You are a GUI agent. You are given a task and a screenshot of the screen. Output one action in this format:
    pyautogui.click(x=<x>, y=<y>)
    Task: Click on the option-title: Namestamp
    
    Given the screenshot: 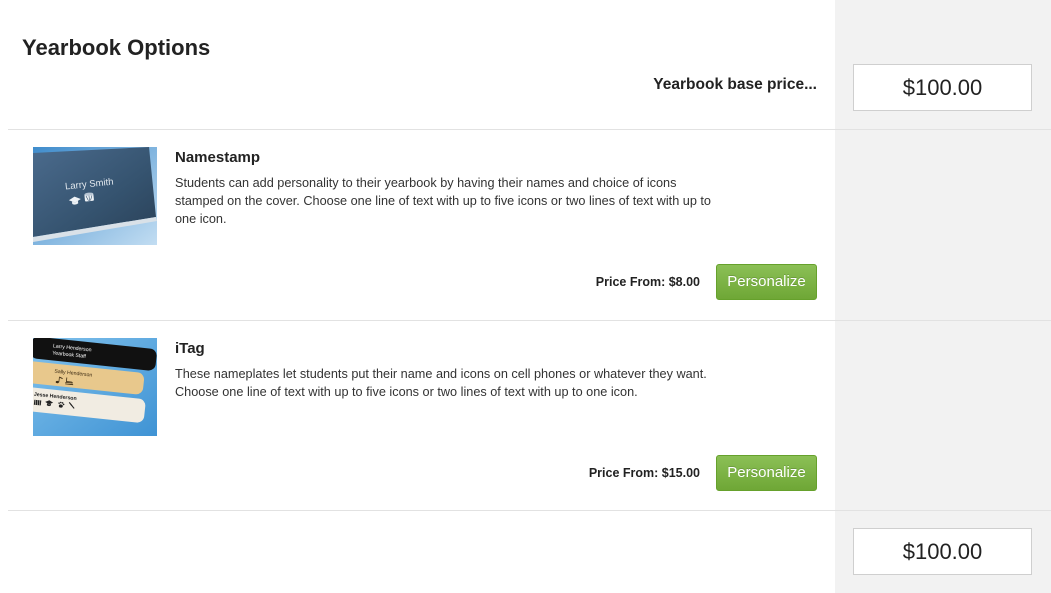 What is the action you would take?
    pyautogui.click(x=218, y=157)
    